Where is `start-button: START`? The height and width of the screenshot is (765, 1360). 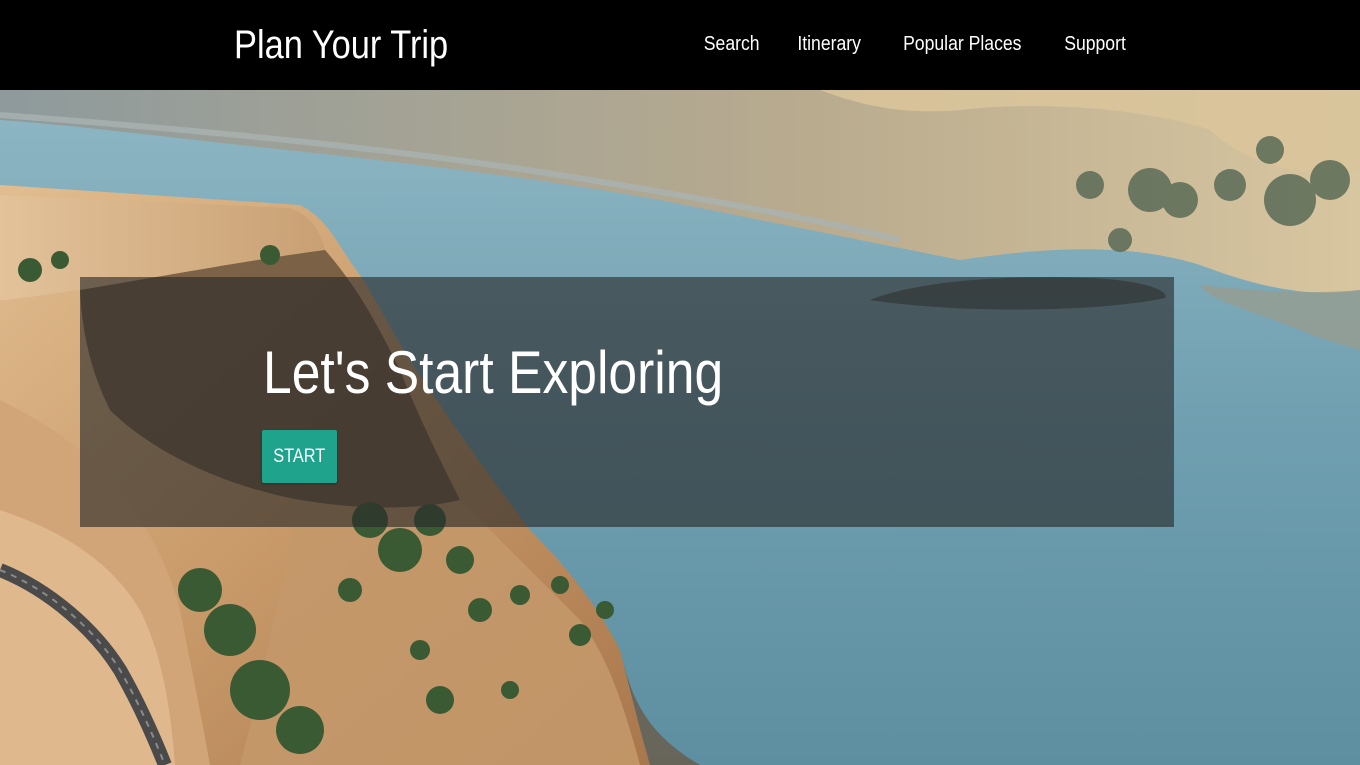 start-button: START is located at coordinates (299, 456).